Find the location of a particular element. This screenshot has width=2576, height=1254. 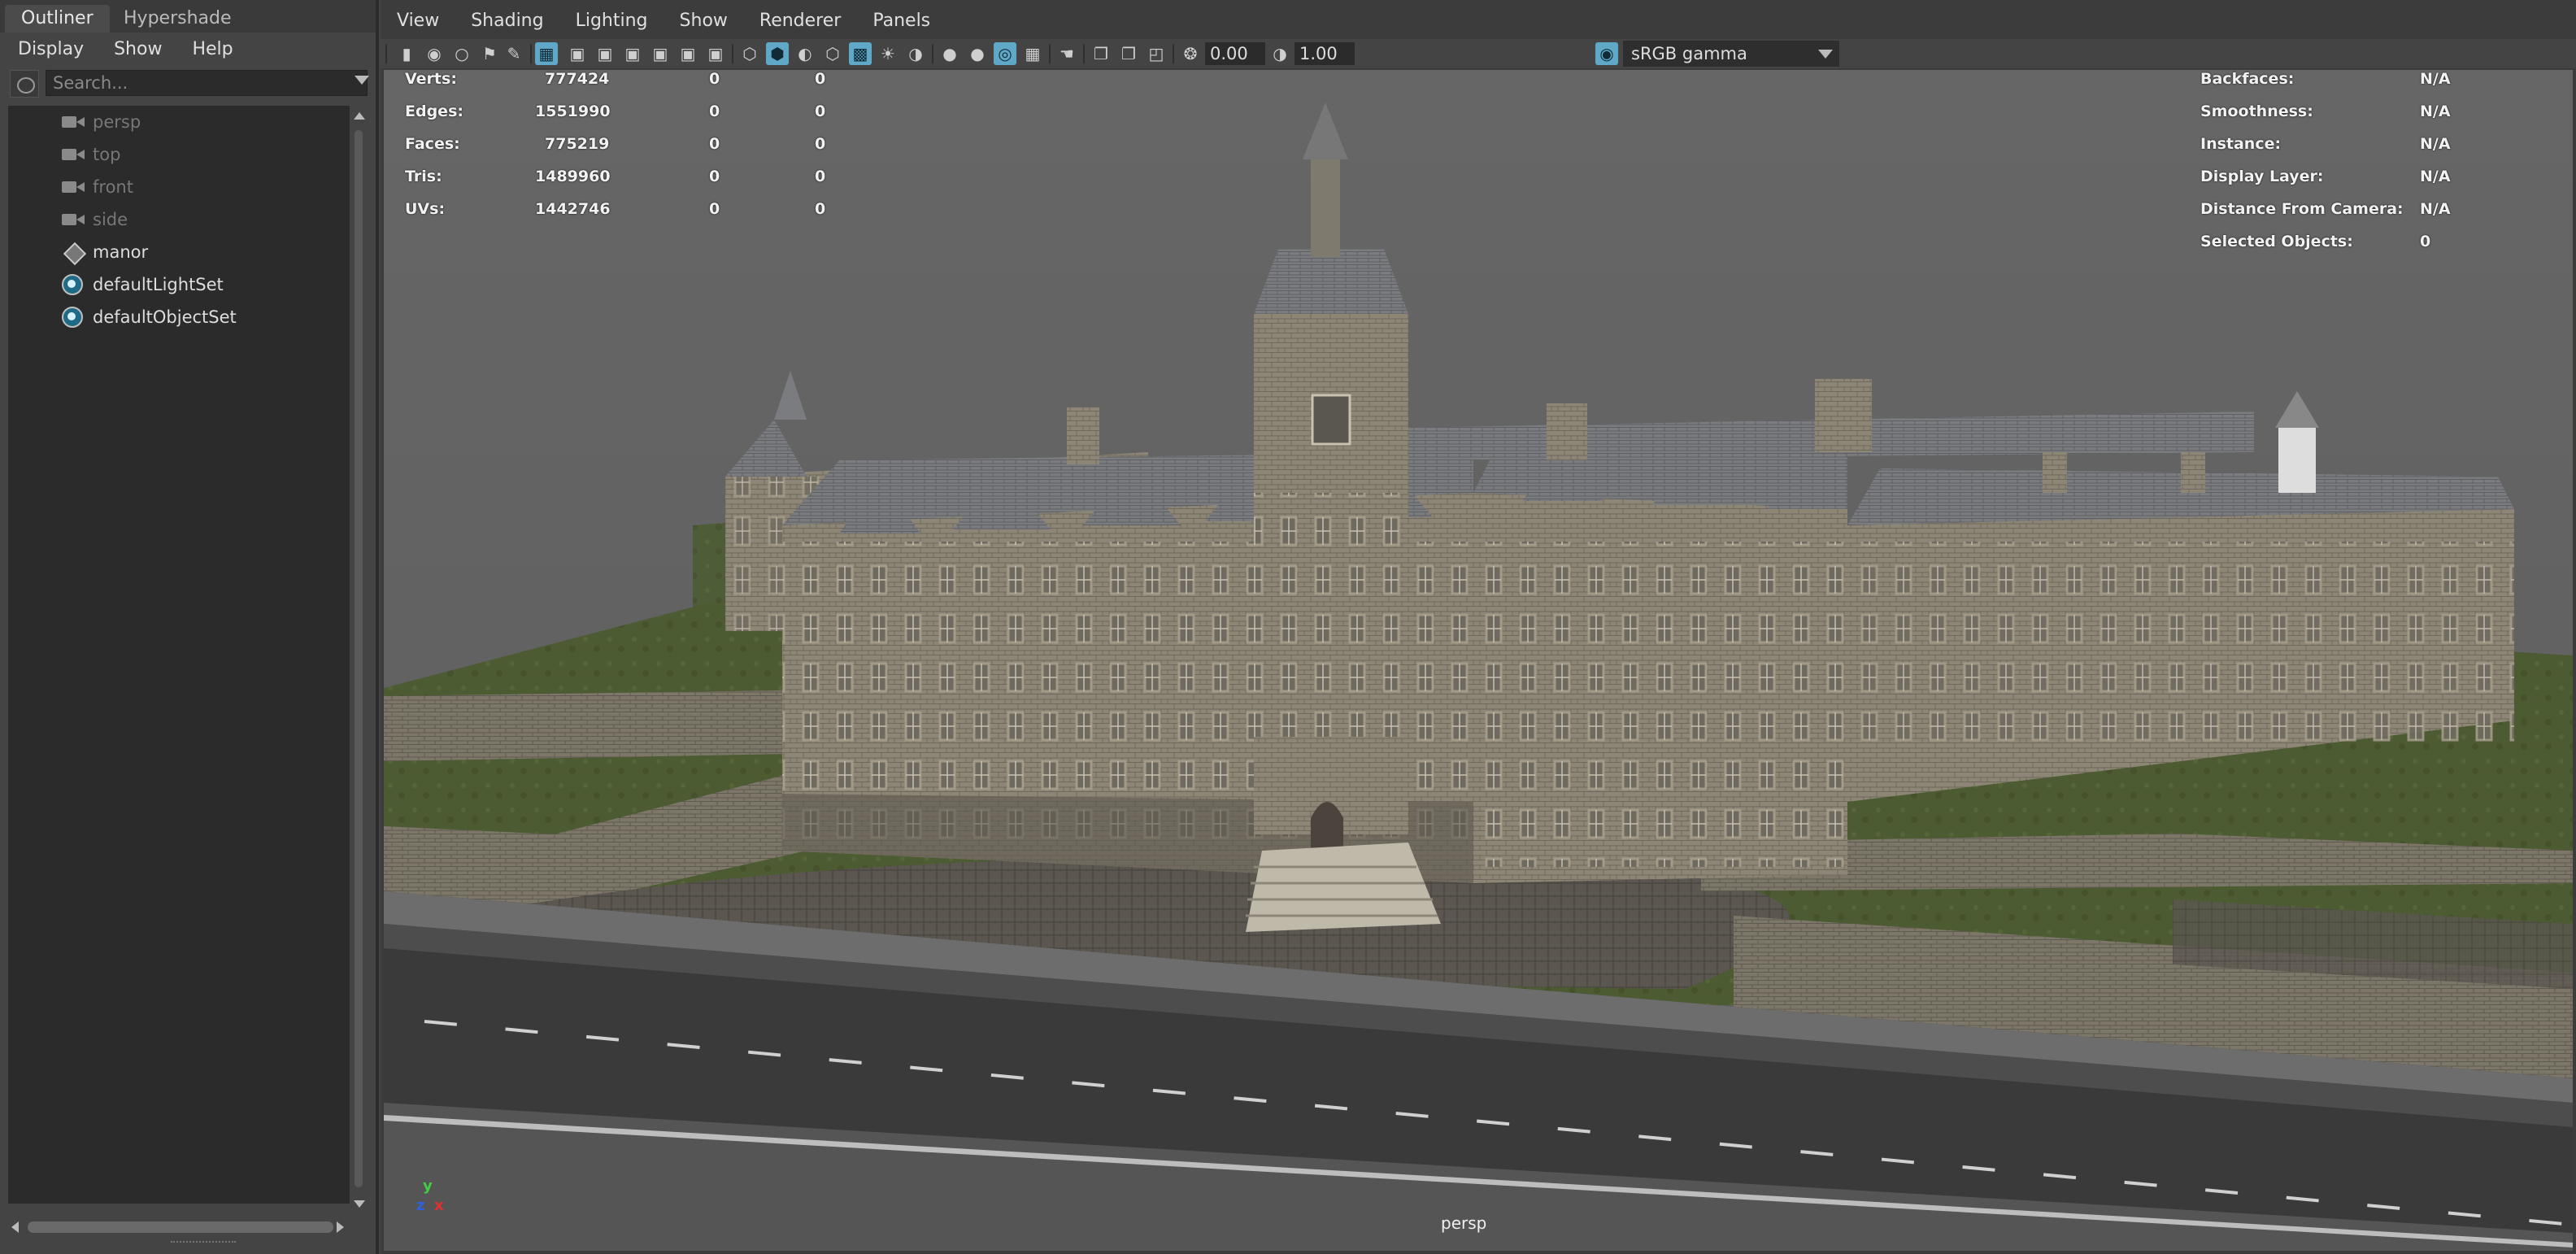

textured-icon: ▩ is located at coordinates (861, 54).